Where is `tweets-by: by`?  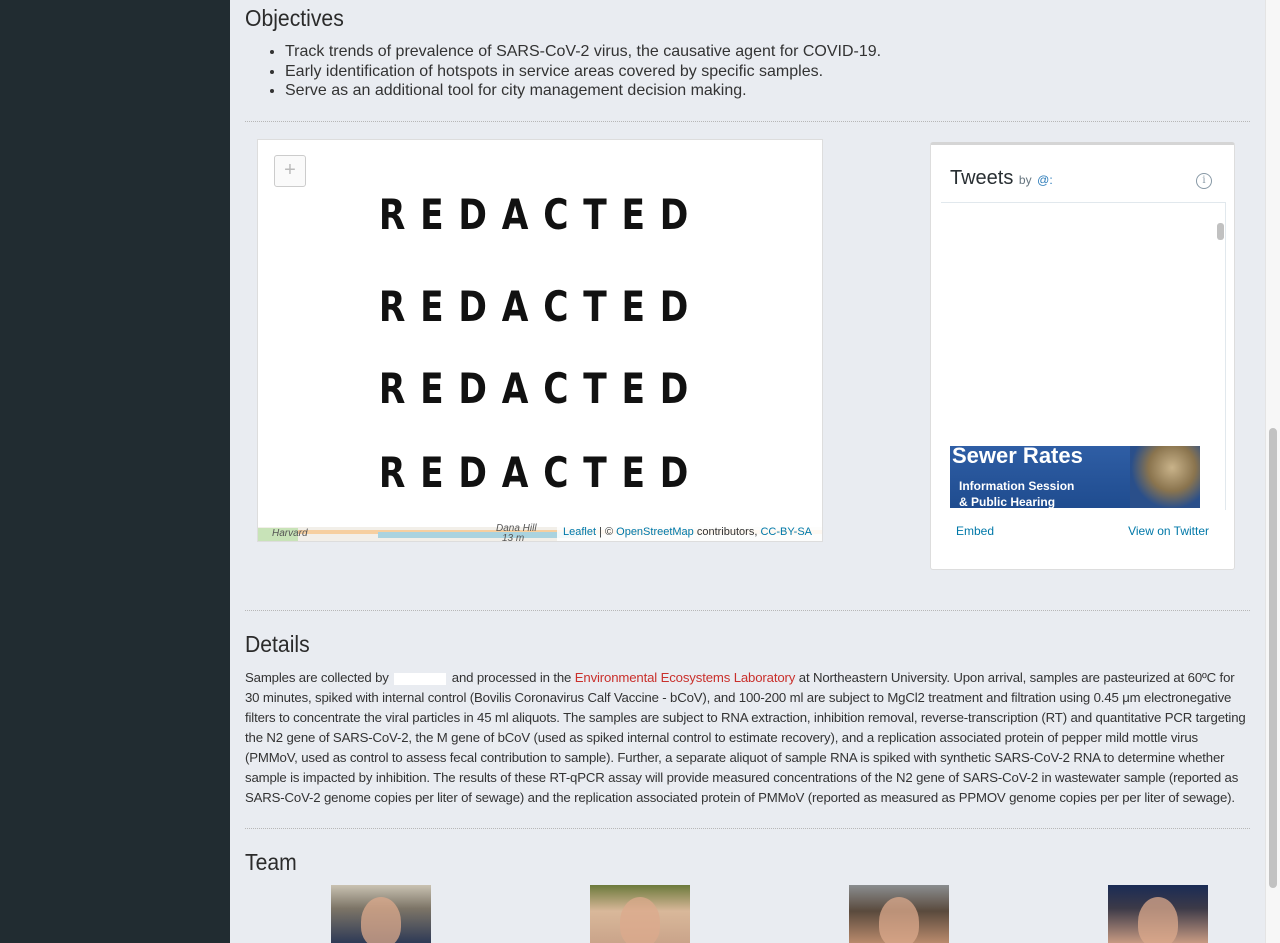 tweets-by: by is located at coordinates (1025, 180).